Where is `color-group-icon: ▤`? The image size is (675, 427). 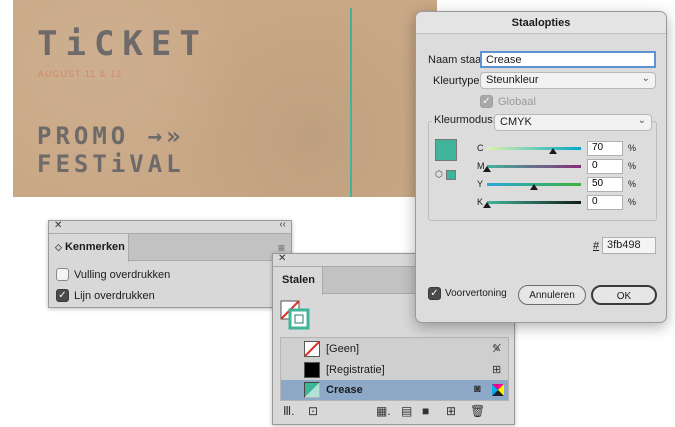 color-group-icon: ▤ is located at coordinates (406, 411).